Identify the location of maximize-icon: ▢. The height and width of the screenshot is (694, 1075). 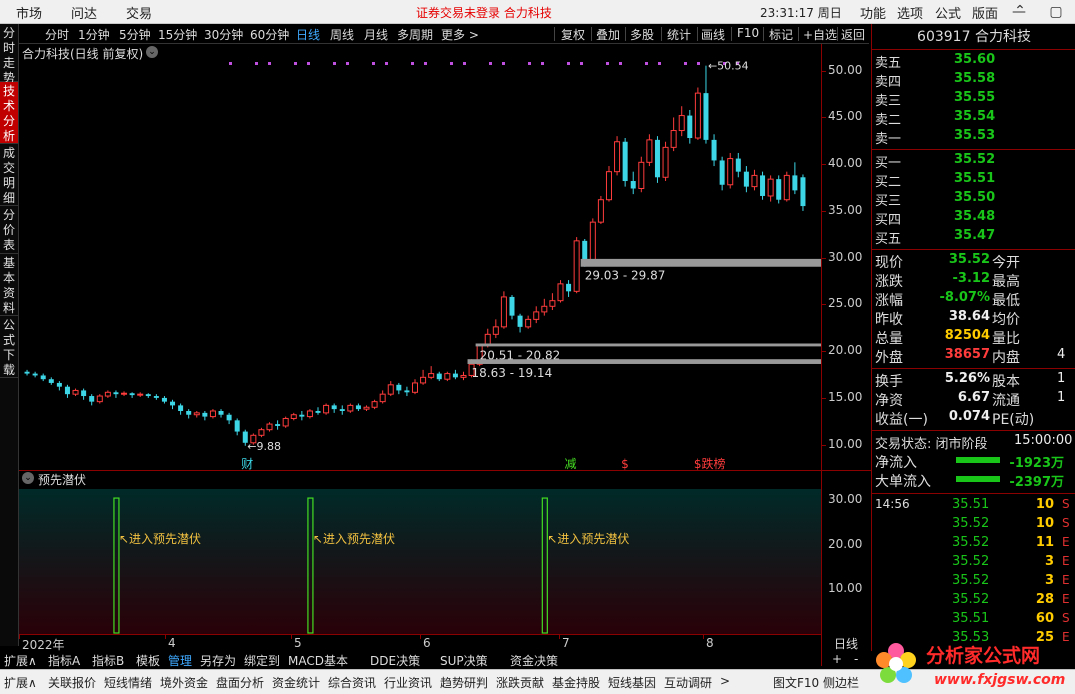
(1056, 12).